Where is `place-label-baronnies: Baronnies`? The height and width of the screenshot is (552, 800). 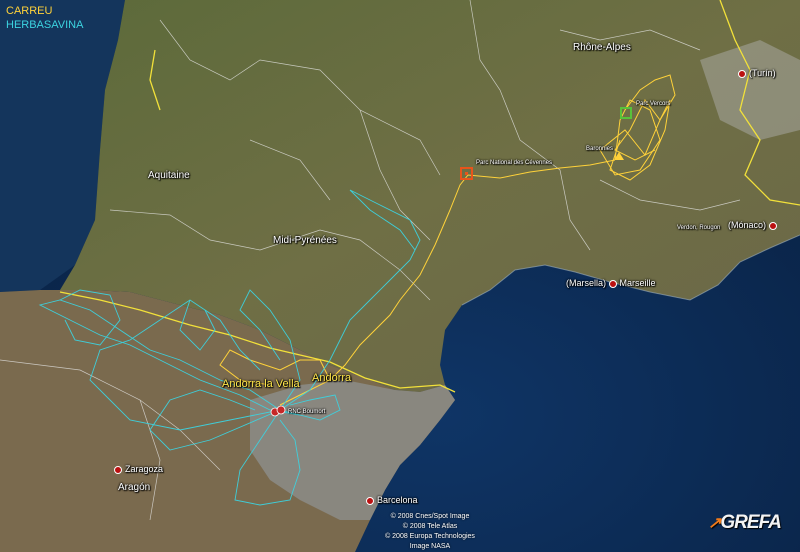
place-label-baronnies: Baronnies is located at coordinates (599, 149).